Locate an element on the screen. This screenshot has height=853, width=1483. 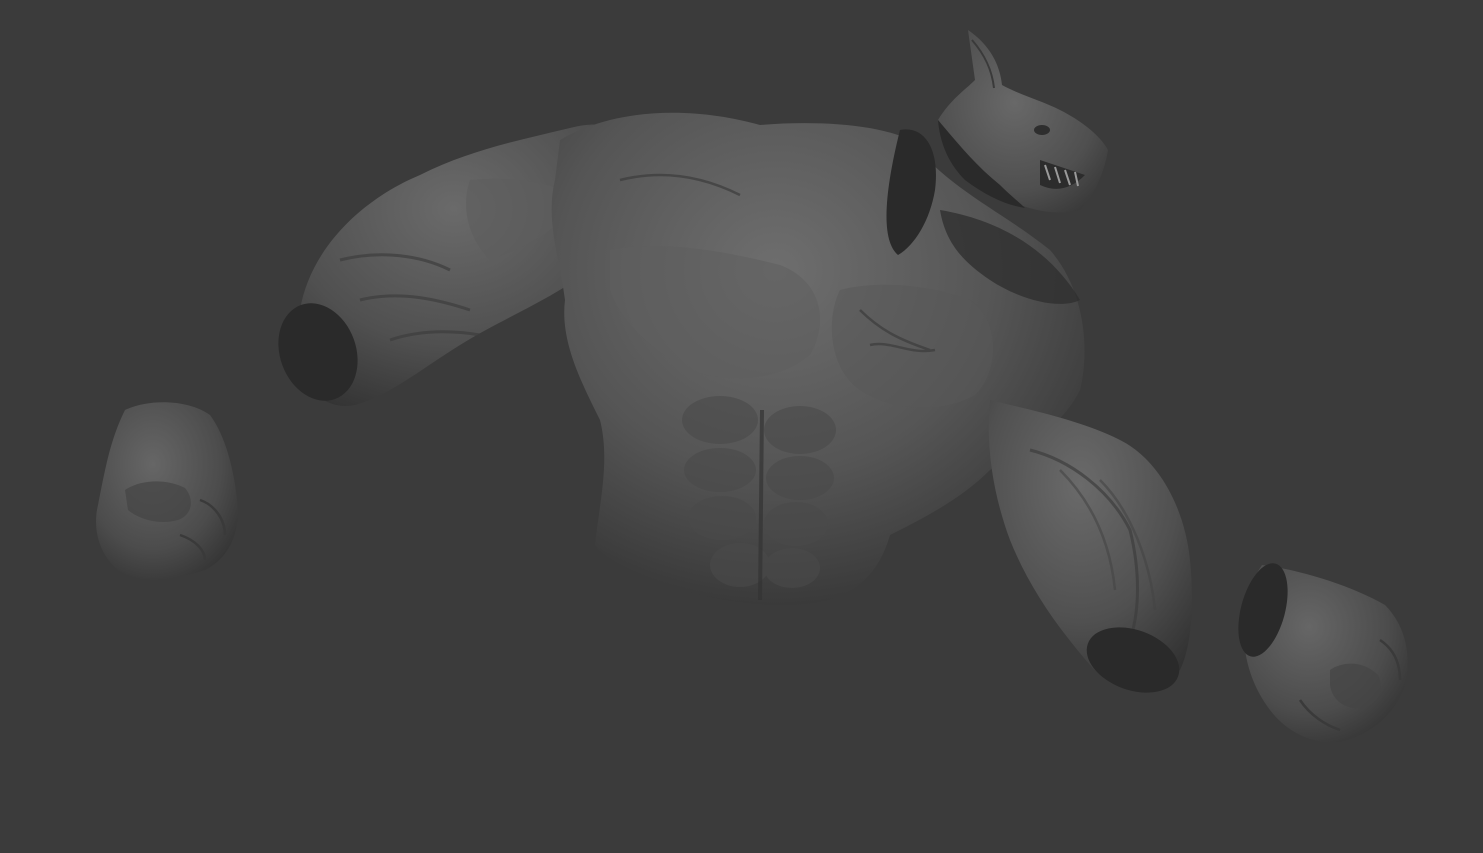
right-fist-mesh is located at coordinates (1318, 650).